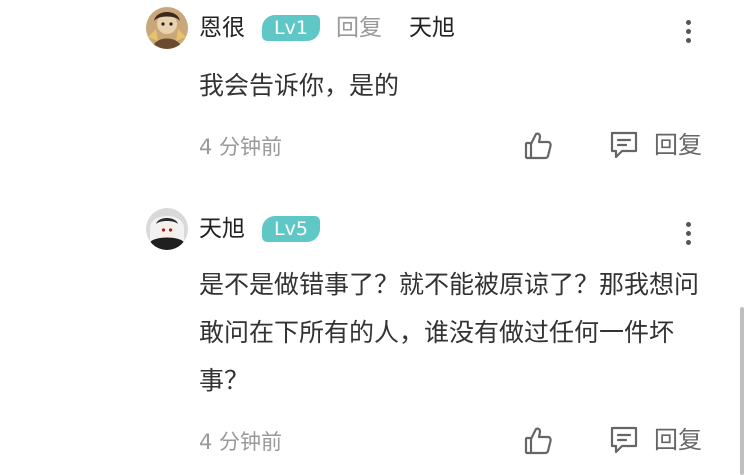  I want to click on username: 天旭, so click(222, 229).